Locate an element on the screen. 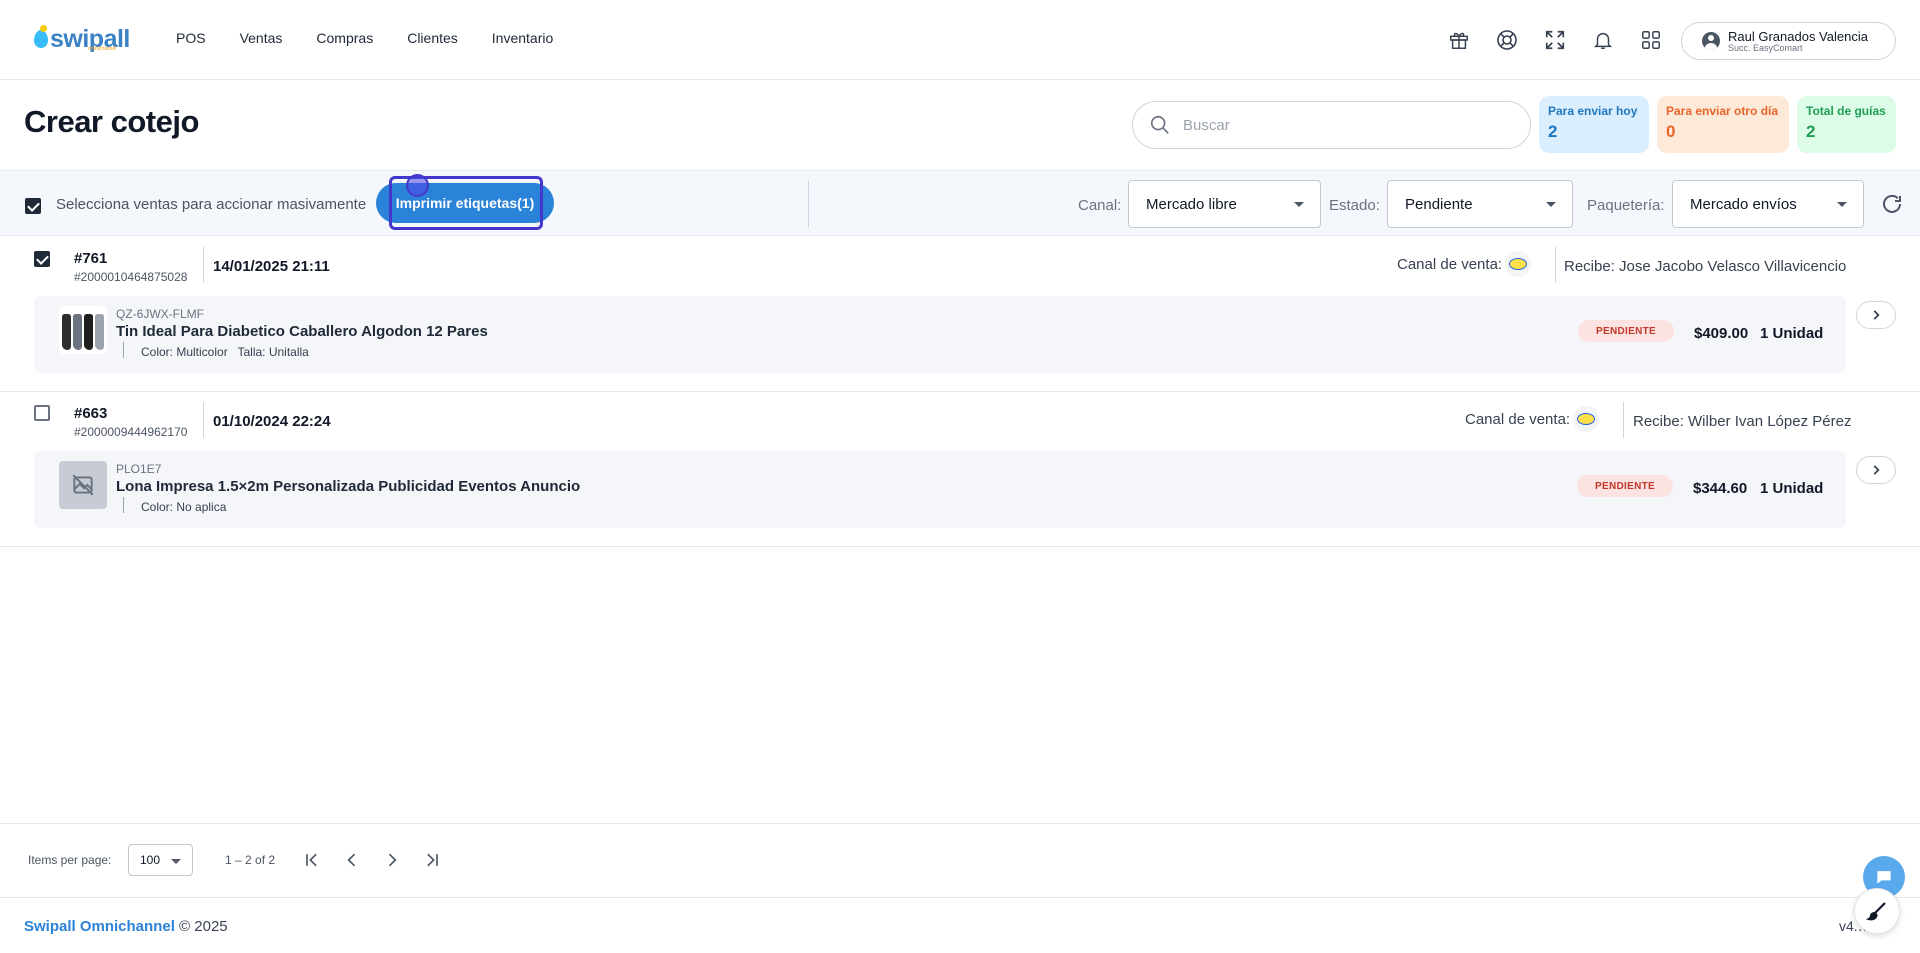 This screenshot has height=953, width=1920. product-sku: QZ-6JWX-FLMF is located at coordinates (160, 314).